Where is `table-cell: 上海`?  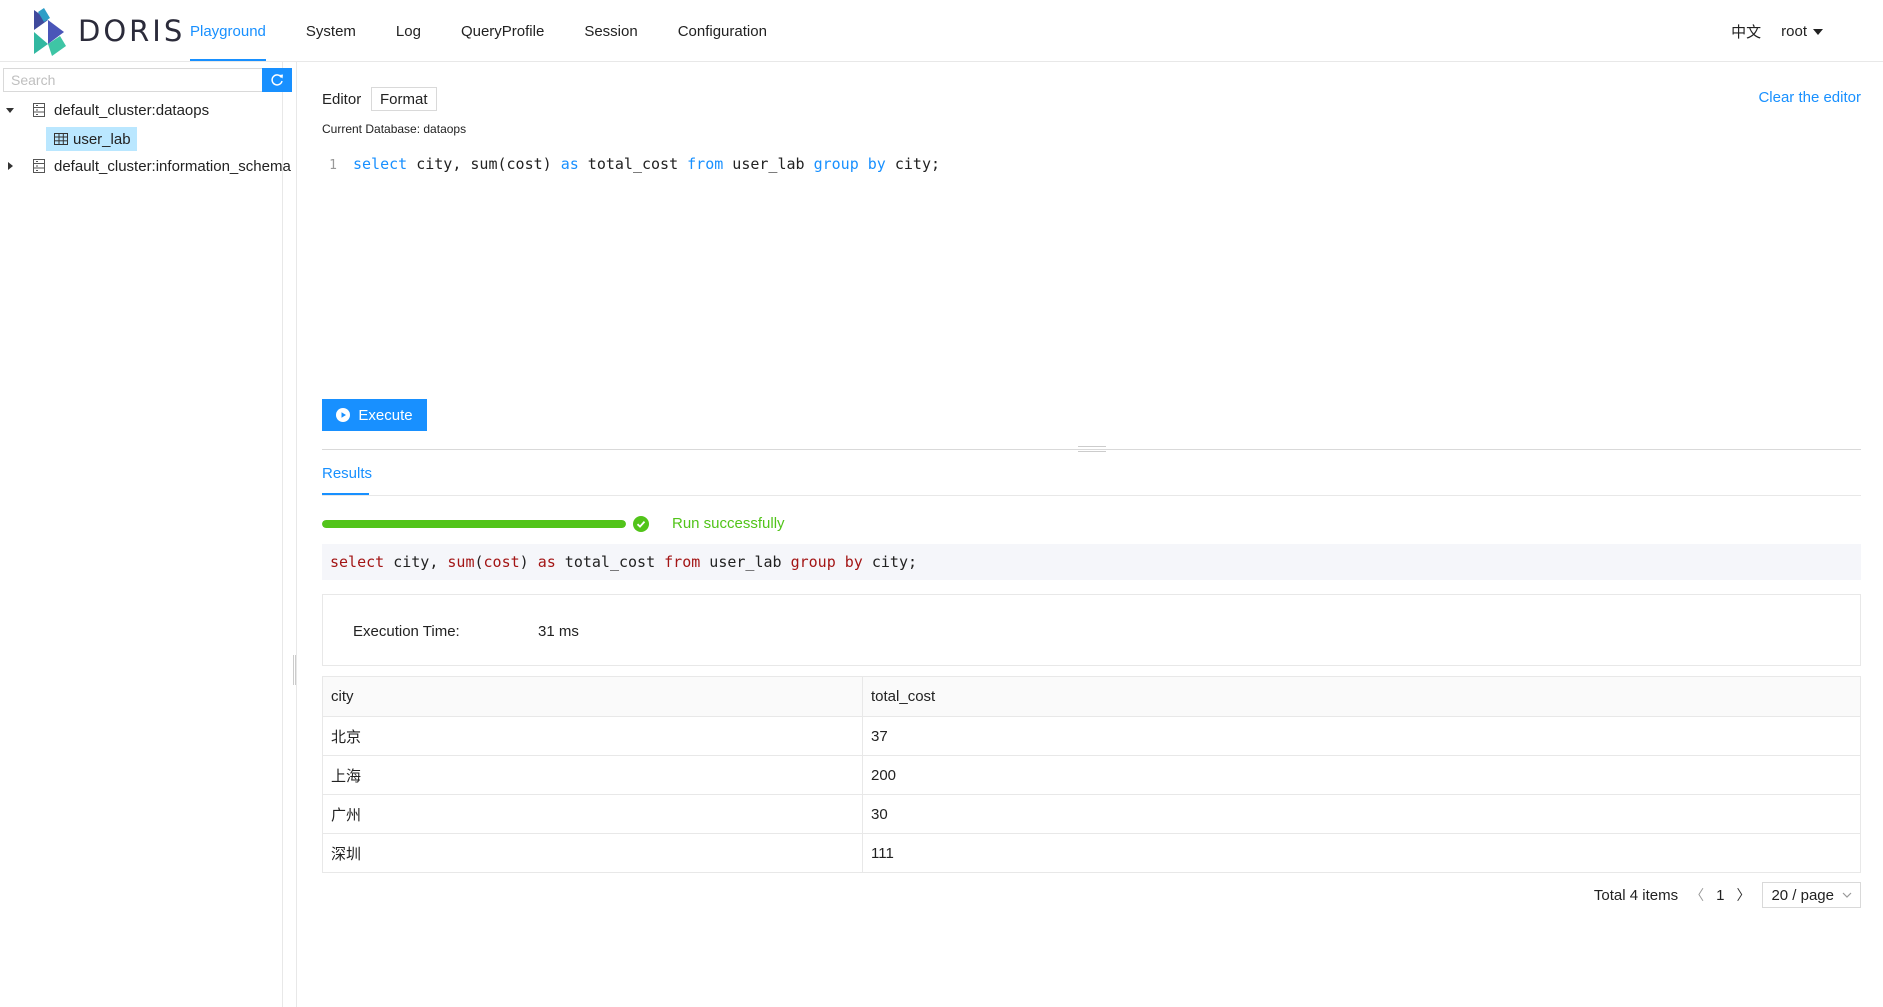 table-cell: 上海 is located at coordinates (592, 775).